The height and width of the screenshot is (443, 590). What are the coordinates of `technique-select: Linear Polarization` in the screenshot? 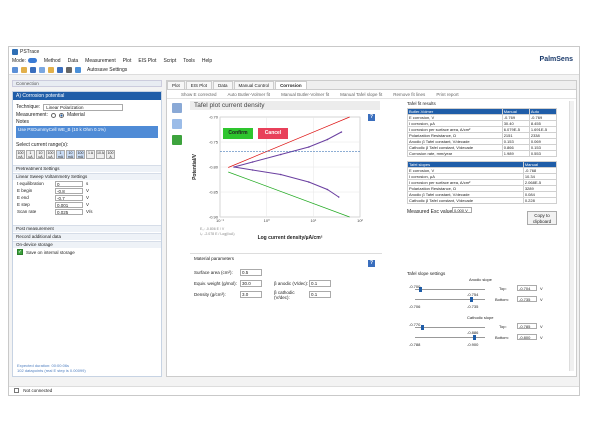 It's located at (83, 107).